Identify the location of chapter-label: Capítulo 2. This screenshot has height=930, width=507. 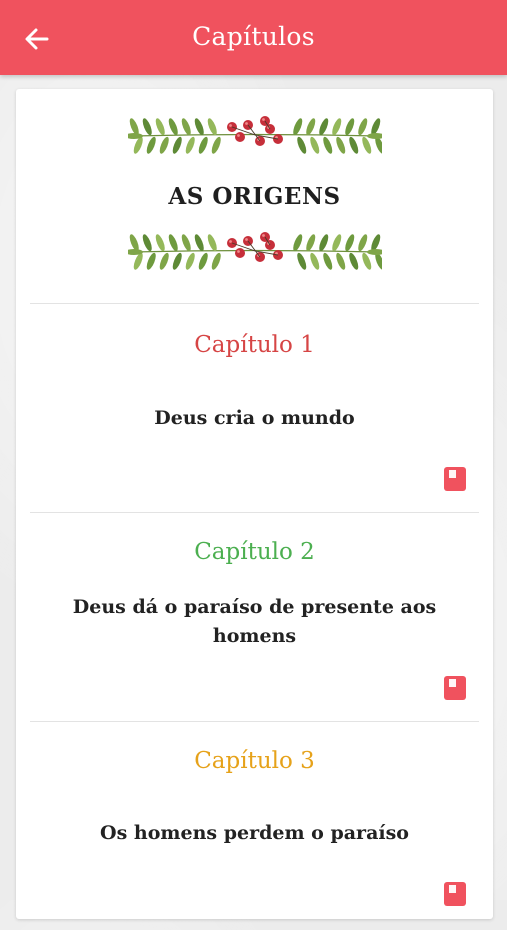
(254, 552).